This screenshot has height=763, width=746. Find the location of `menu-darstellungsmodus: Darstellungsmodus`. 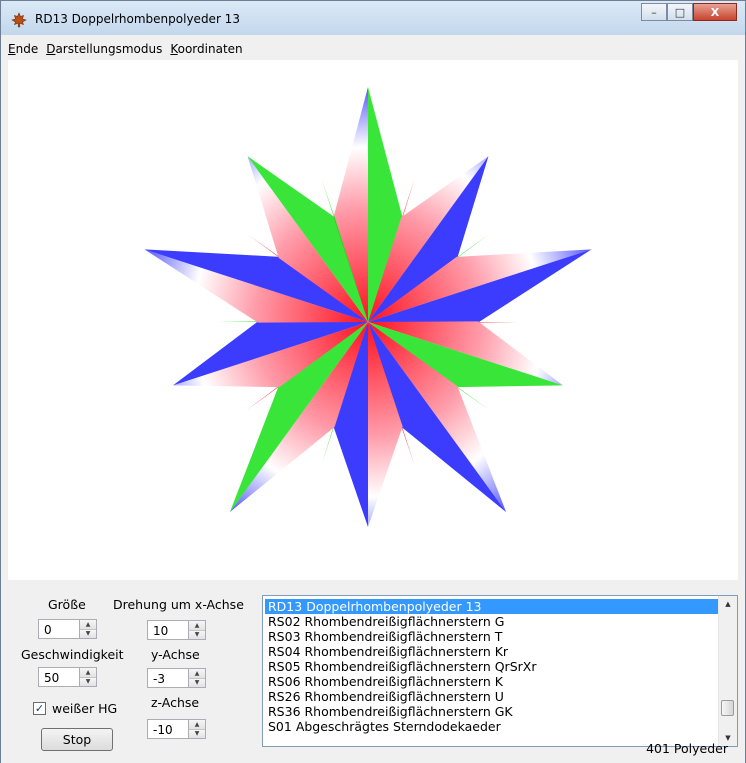

menu-darstellungsmodus: Darstellungsmodus is located at coordinates (104, 49).